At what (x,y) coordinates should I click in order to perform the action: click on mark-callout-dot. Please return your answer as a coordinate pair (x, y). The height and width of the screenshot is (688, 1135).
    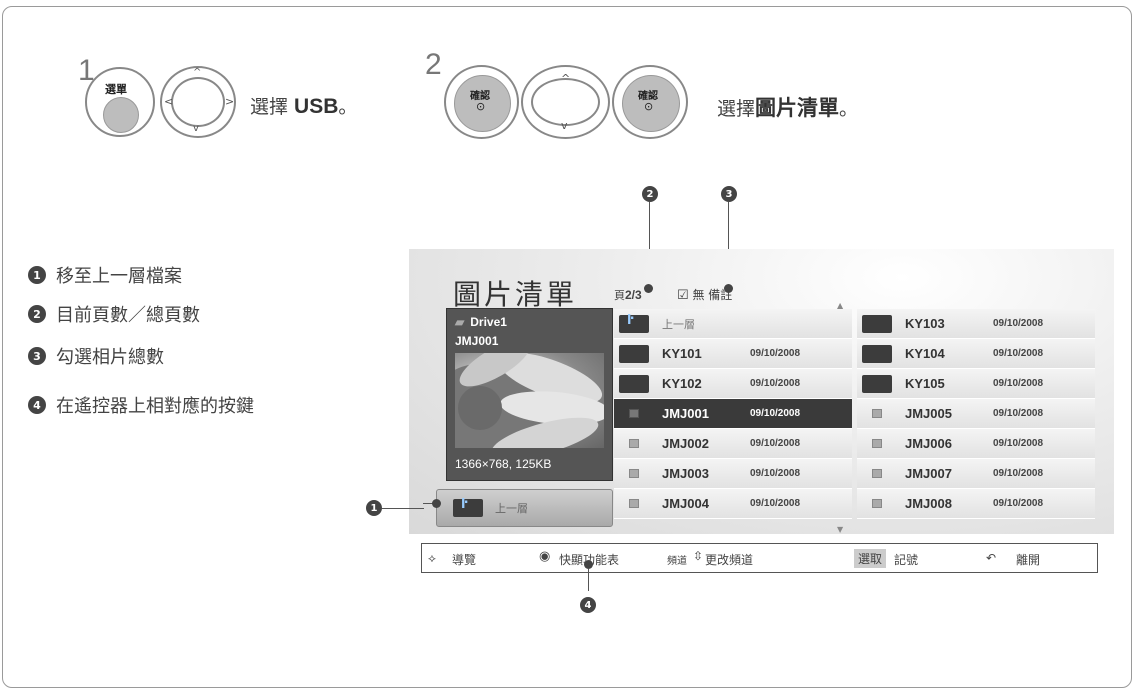
    Looking at the image, I should click on (728, 288).